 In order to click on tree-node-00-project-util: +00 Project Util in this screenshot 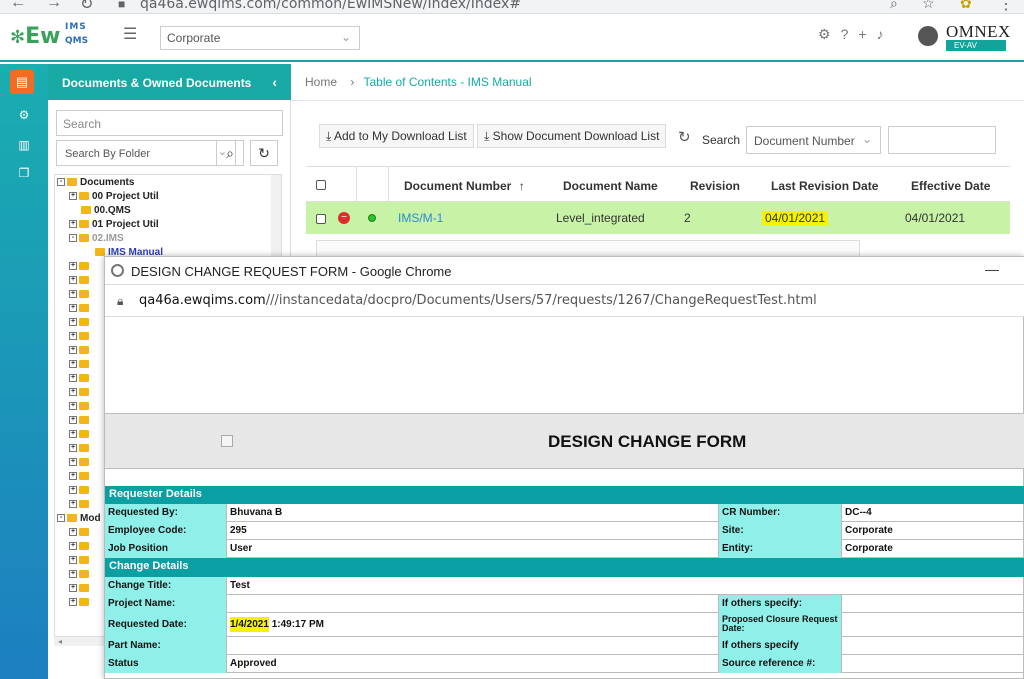, I will do `click(114, 196)`.